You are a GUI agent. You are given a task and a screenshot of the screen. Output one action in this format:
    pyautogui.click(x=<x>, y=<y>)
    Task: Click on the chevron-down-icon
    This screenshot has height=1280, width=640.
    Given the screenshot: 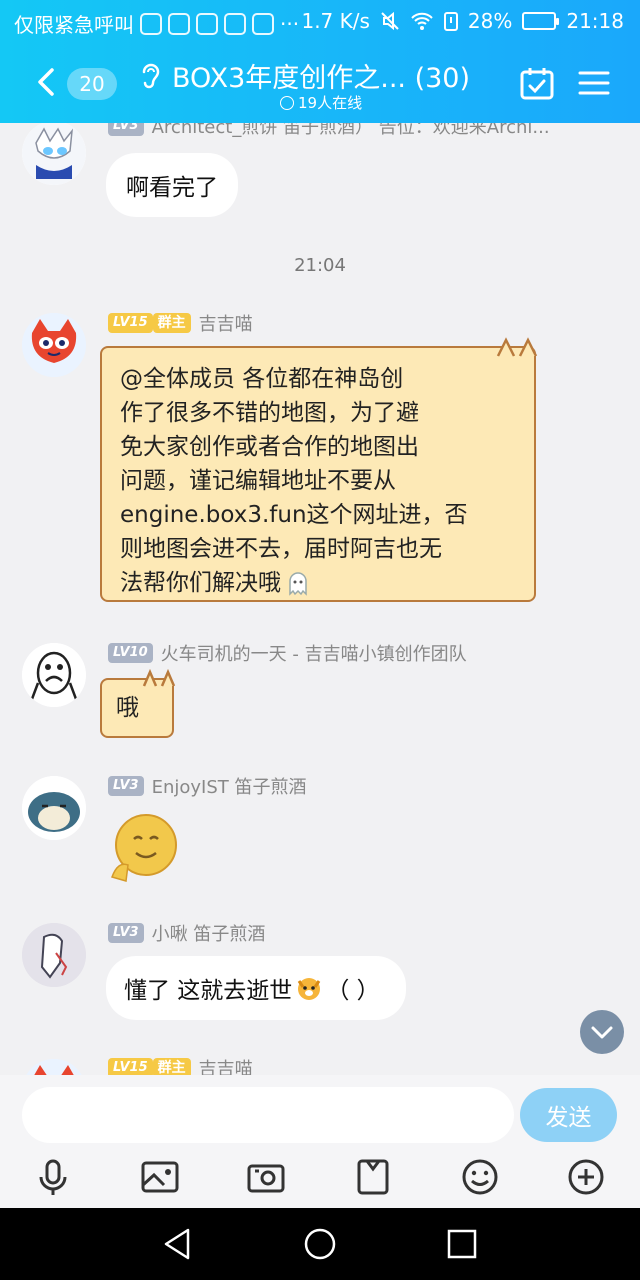 What is the action you would take?
    pyautogui.click(x=602, y=1044)
    